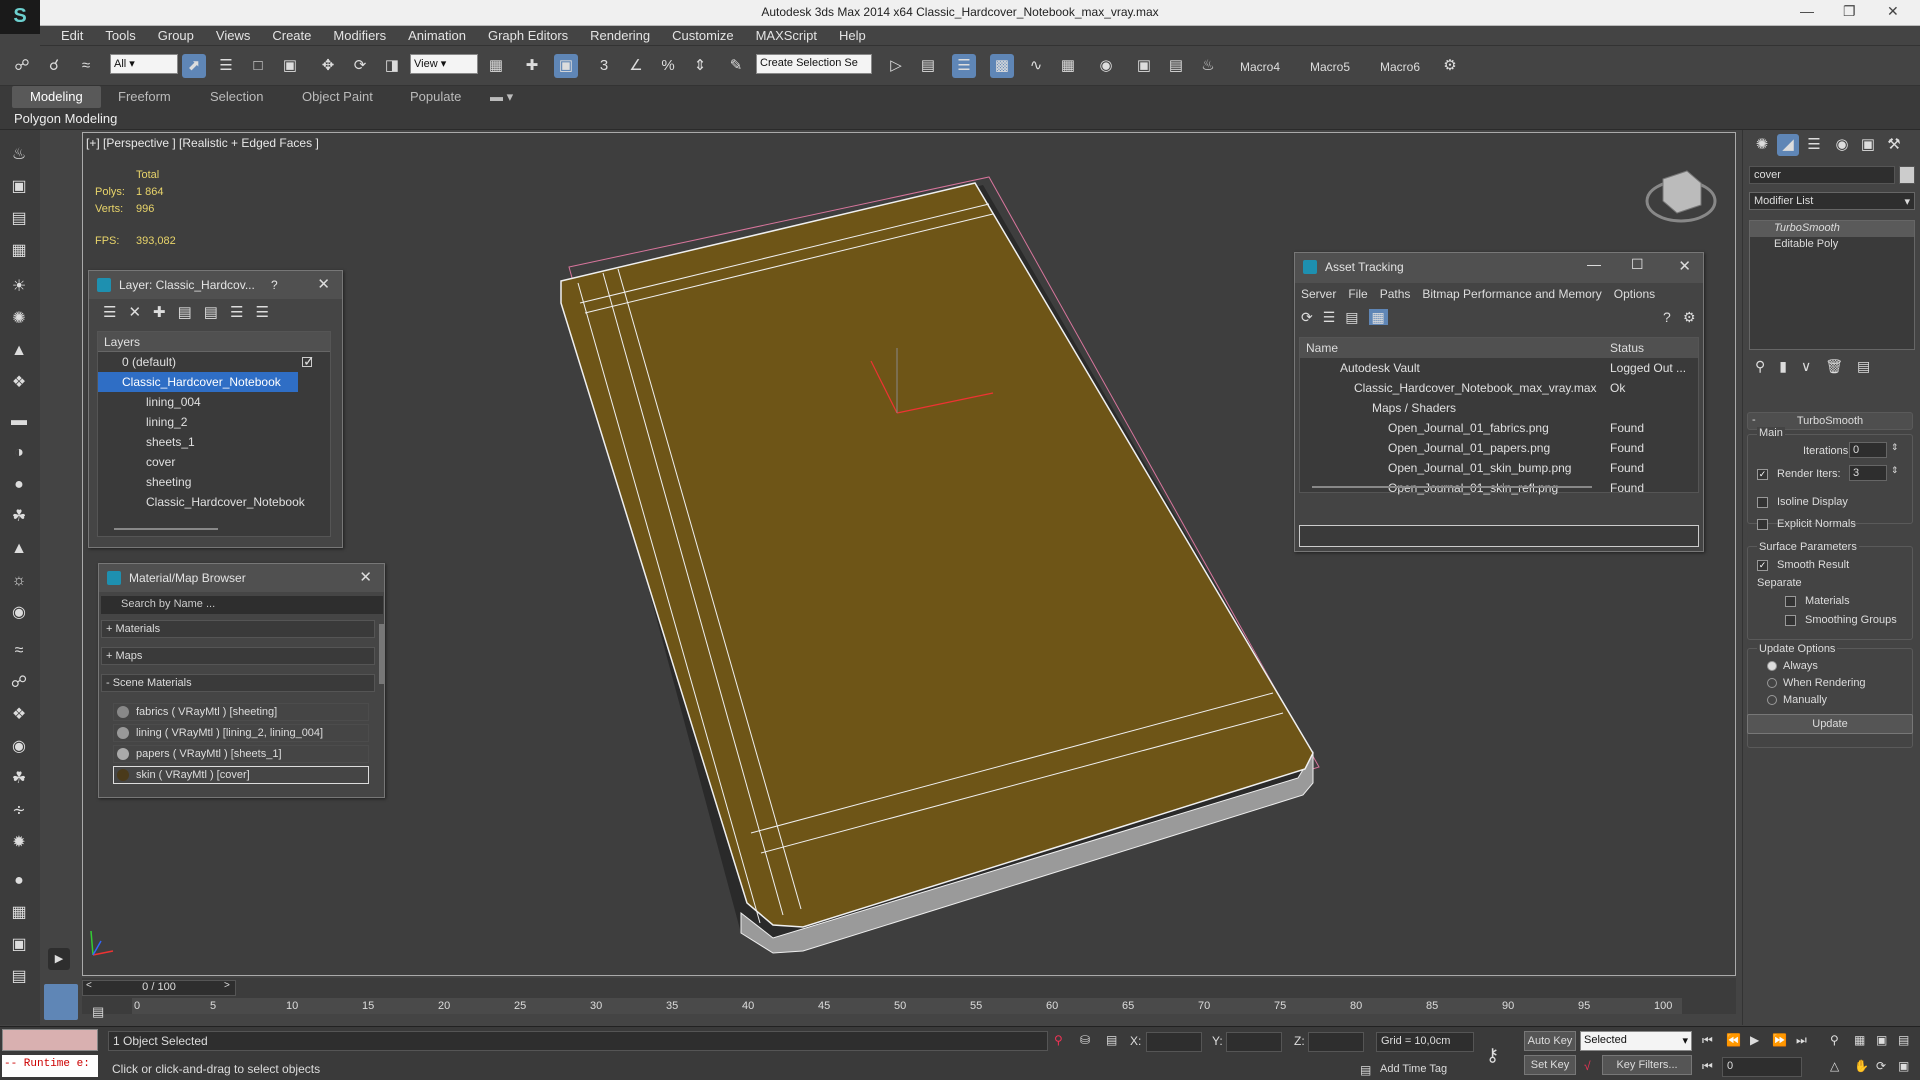  What do you see at coordinates (1144, 66) in the screenshot?
I see `render-setup-icon: ▣` at bounding box center [1144, 66].